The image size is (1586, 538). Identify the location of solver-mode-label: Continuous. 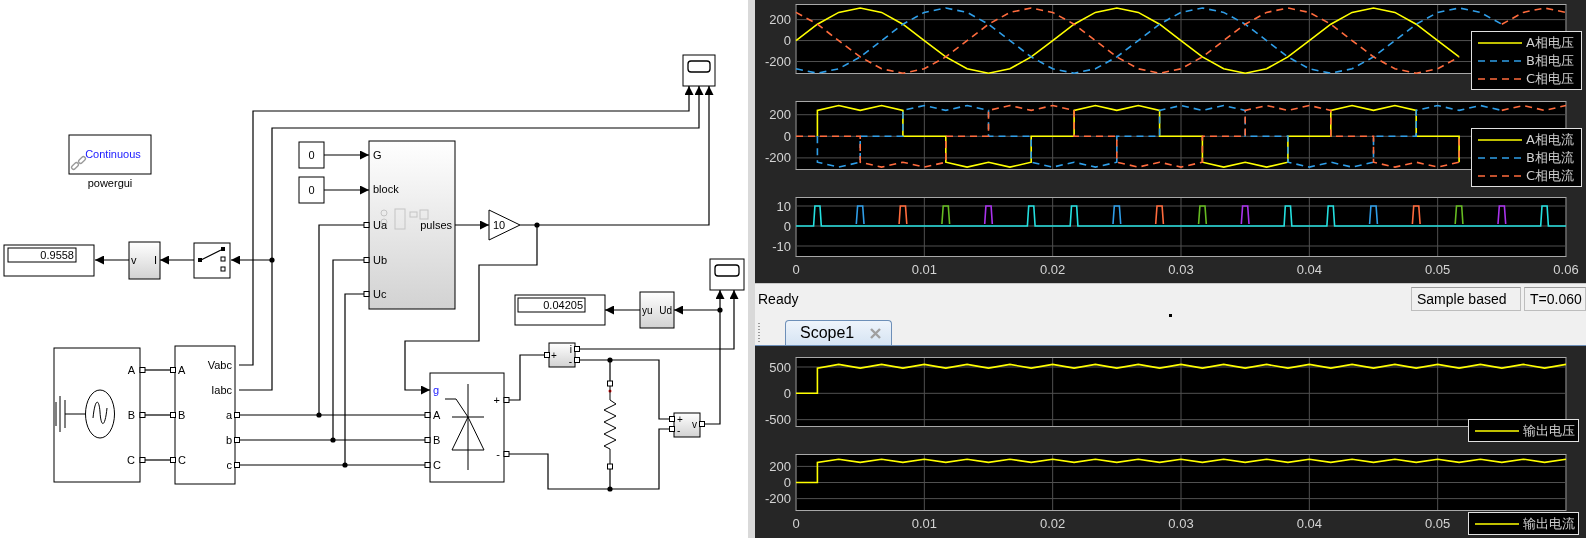
(113, 154).